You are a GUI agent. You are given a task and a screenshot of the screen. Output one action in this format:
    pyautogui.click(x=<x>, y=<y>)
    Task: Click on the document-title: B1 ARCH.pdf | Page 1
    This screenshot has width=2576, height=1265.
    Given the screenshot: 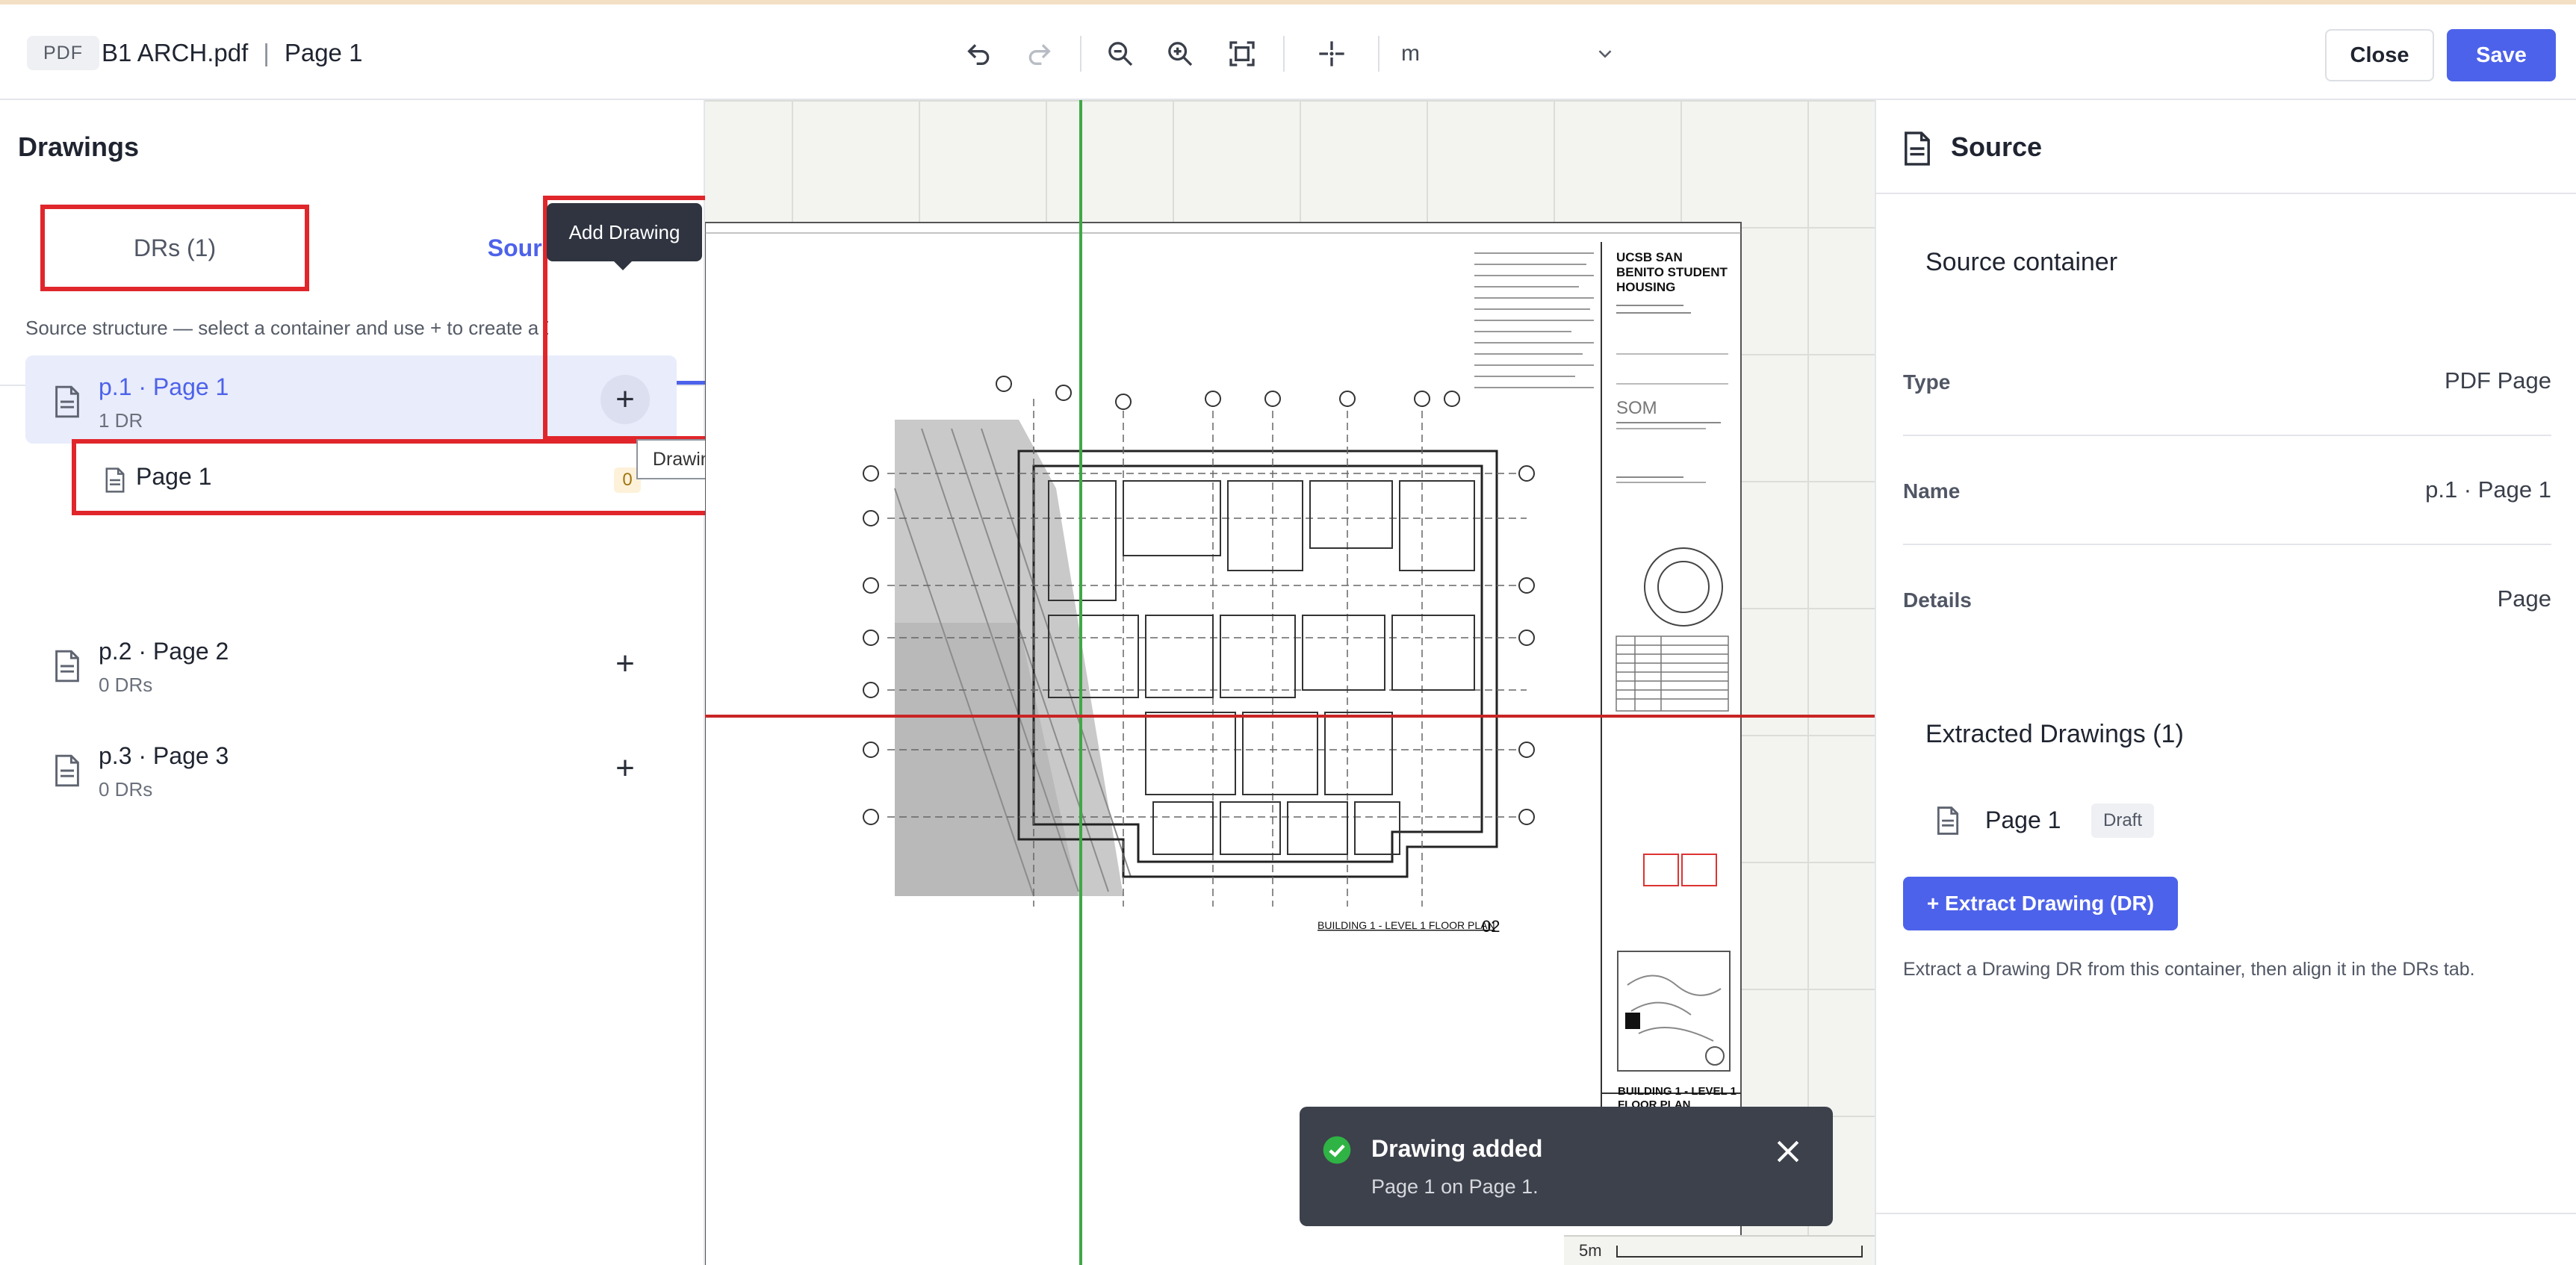 What is the action you would take?
    pyautogui.click(x=232, y=53)
    